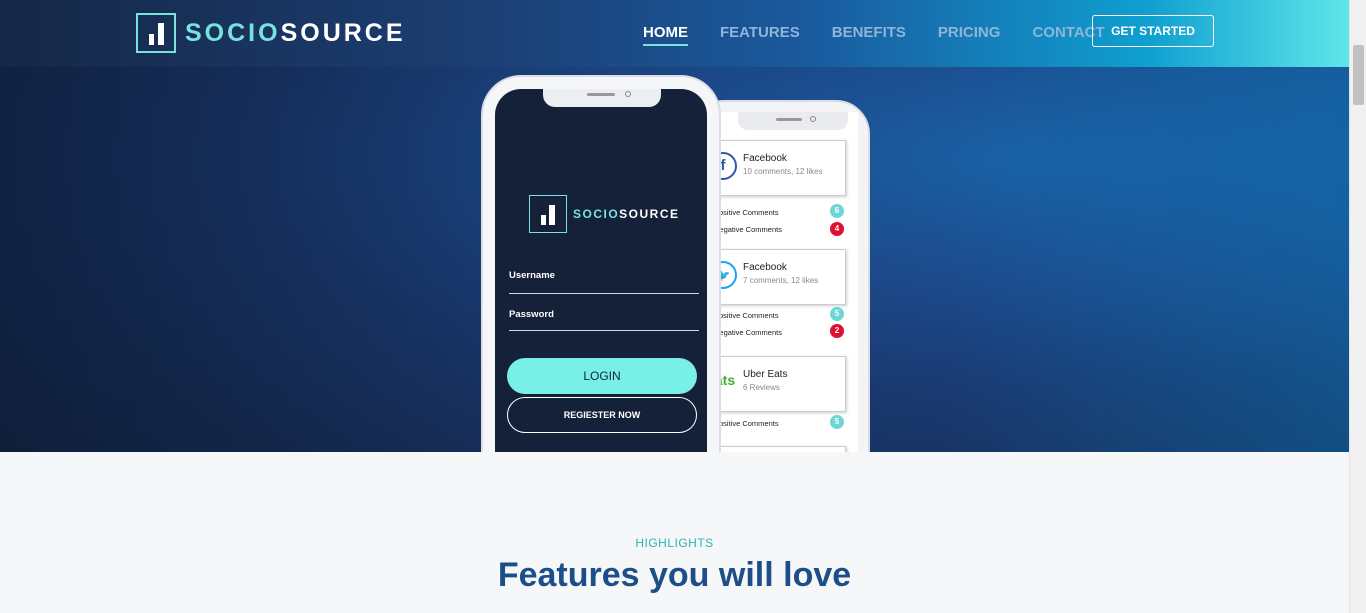  I want to click on section-eyebrow: HIGHLIGHTS, so click(674, 543).